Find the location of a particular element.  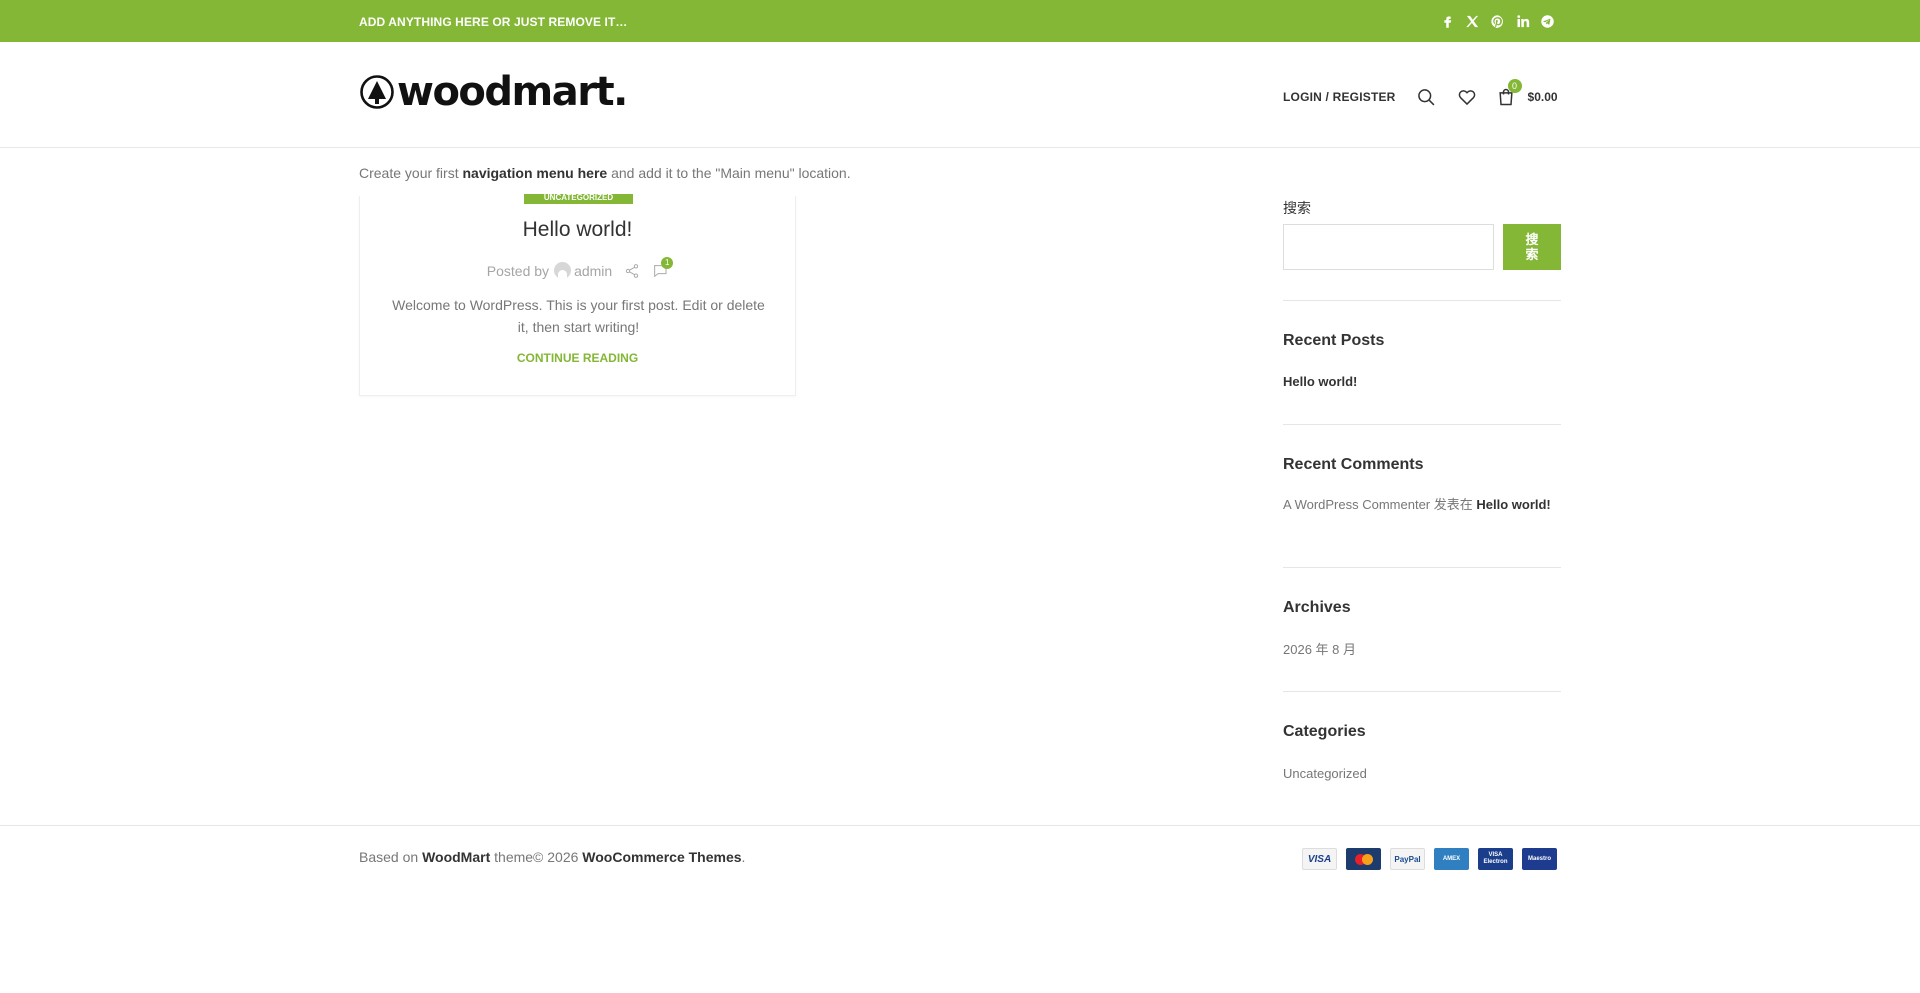

recent-posts-title: Recent Posts is located at coordinates (1334, 340).